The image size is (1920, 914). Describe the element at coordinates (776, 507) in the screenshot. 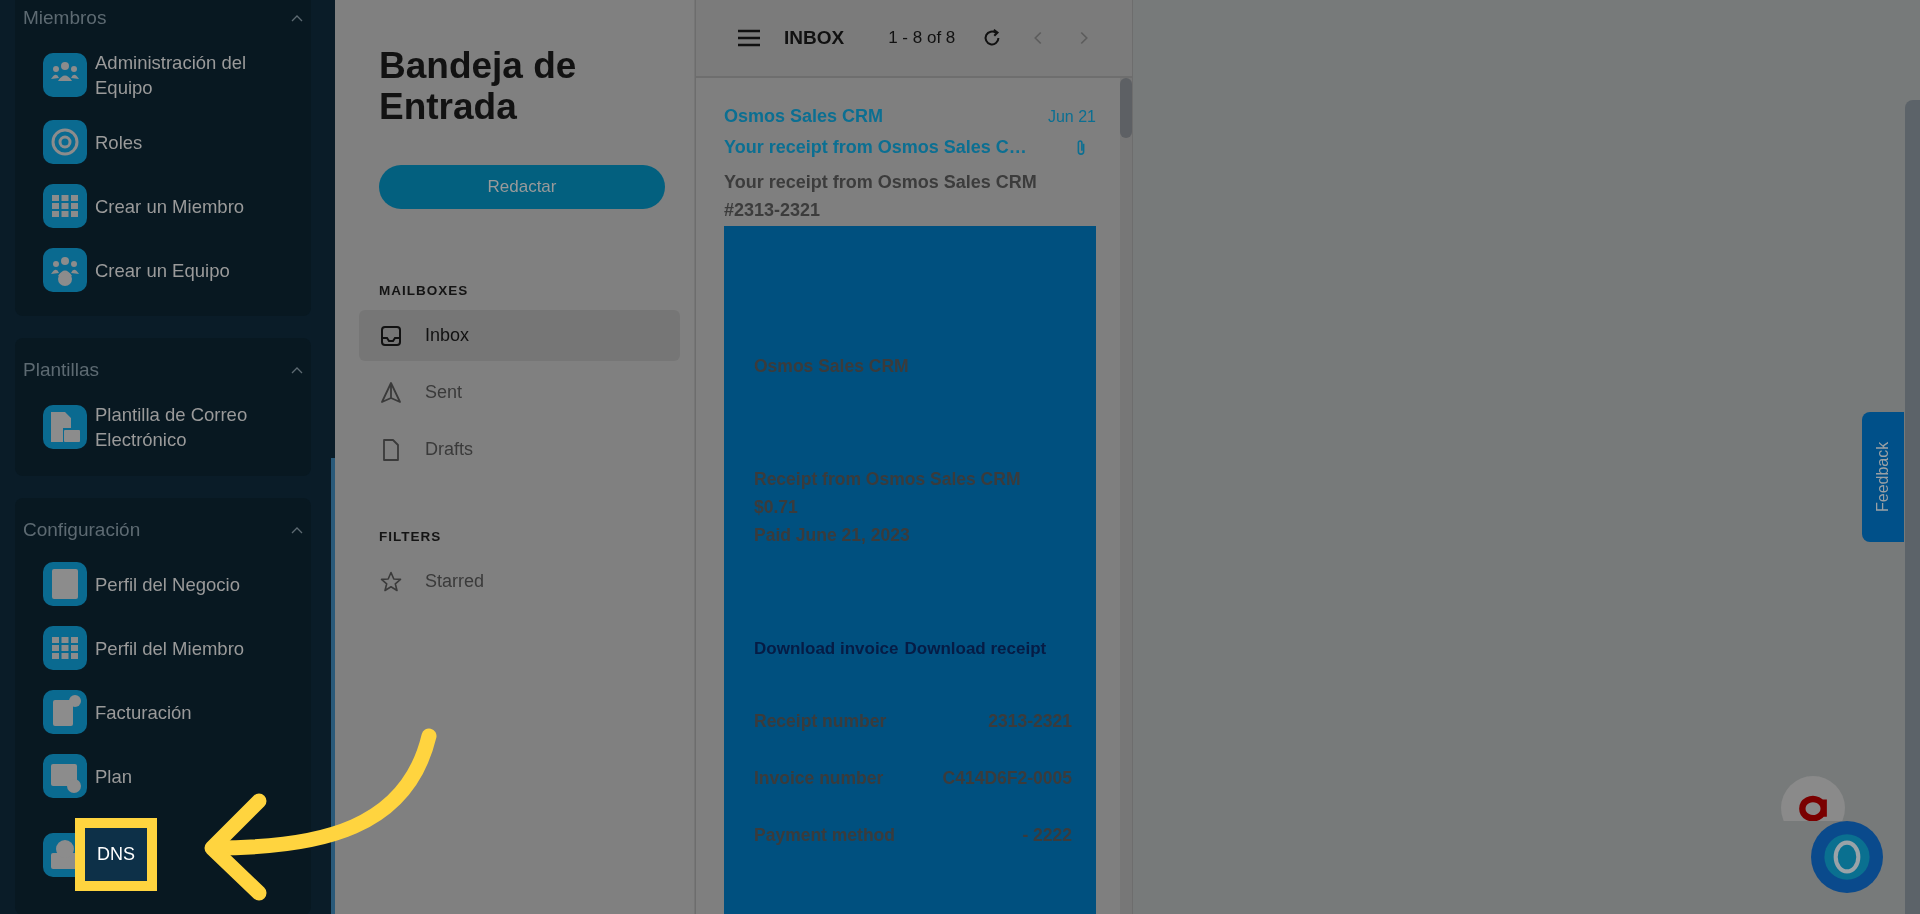

I see `receipt-line: $0.71` at that location.